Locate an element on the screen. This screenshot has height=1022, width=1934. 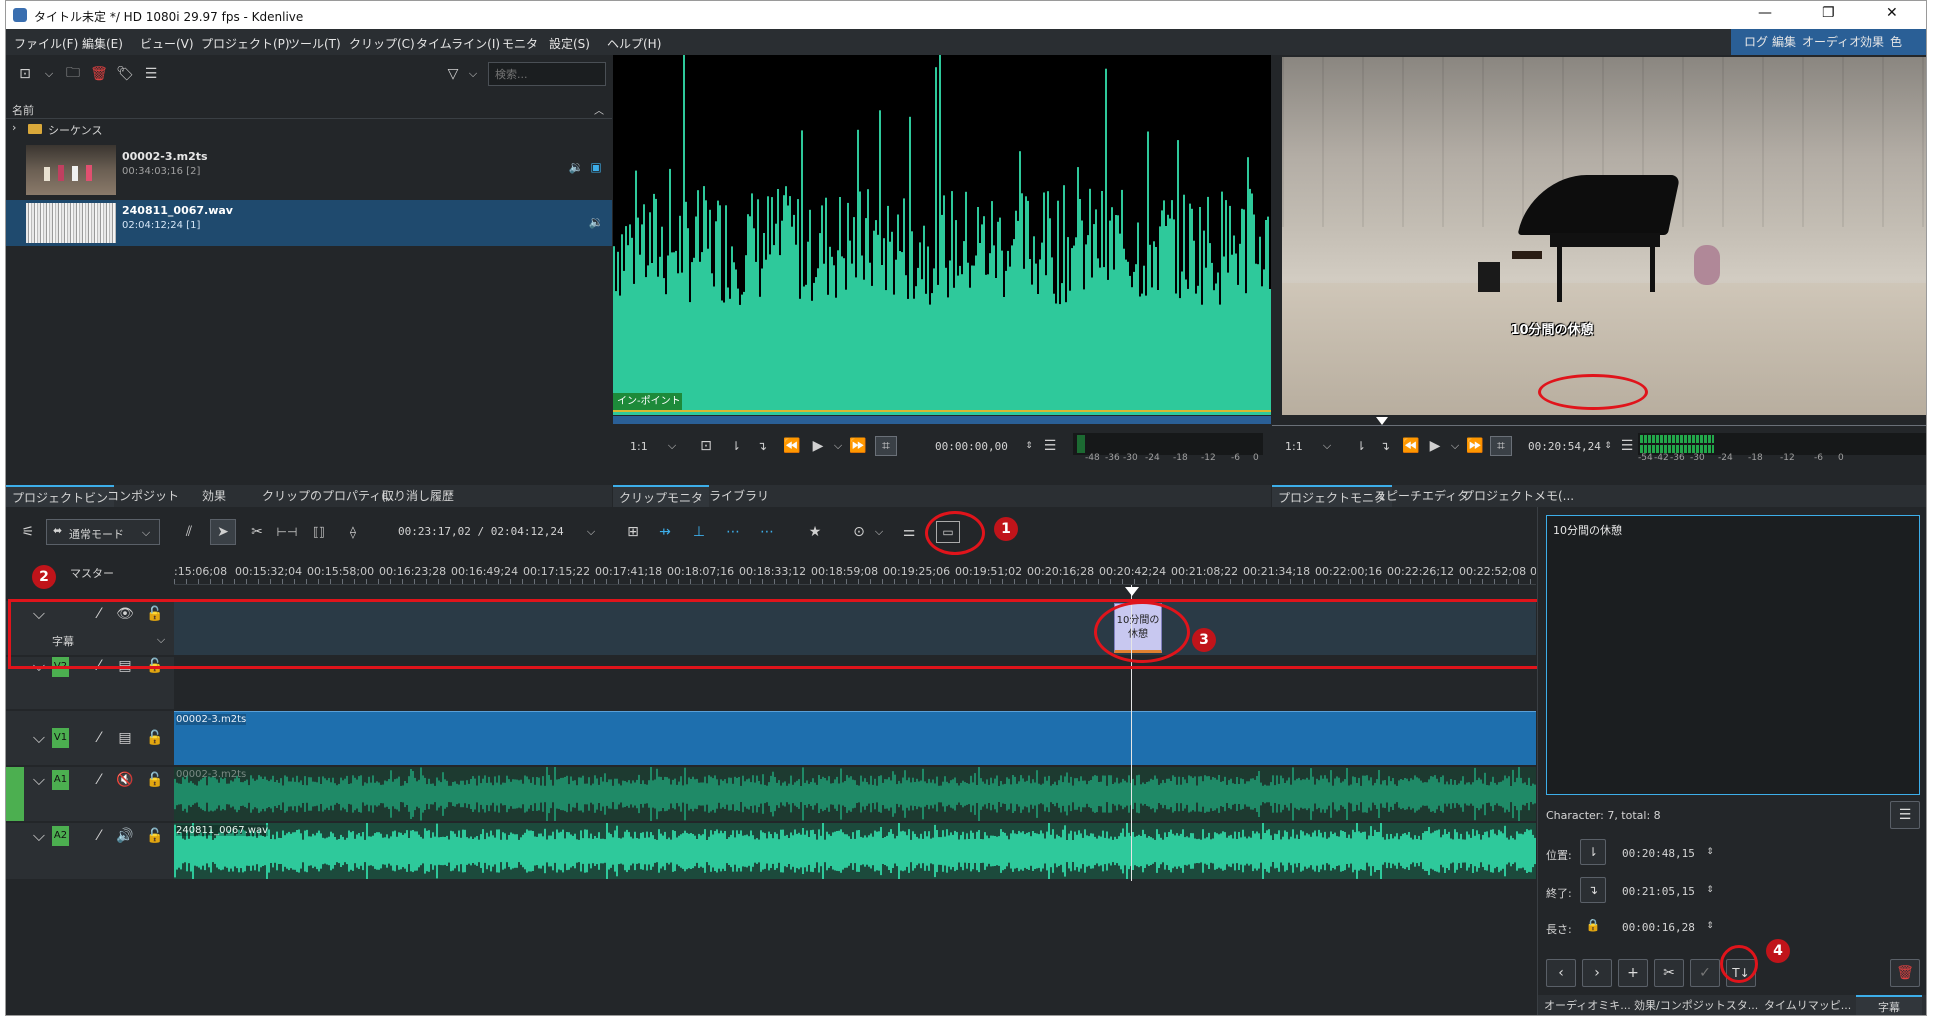
playhead-marker is located at coordinates (1382, 421).